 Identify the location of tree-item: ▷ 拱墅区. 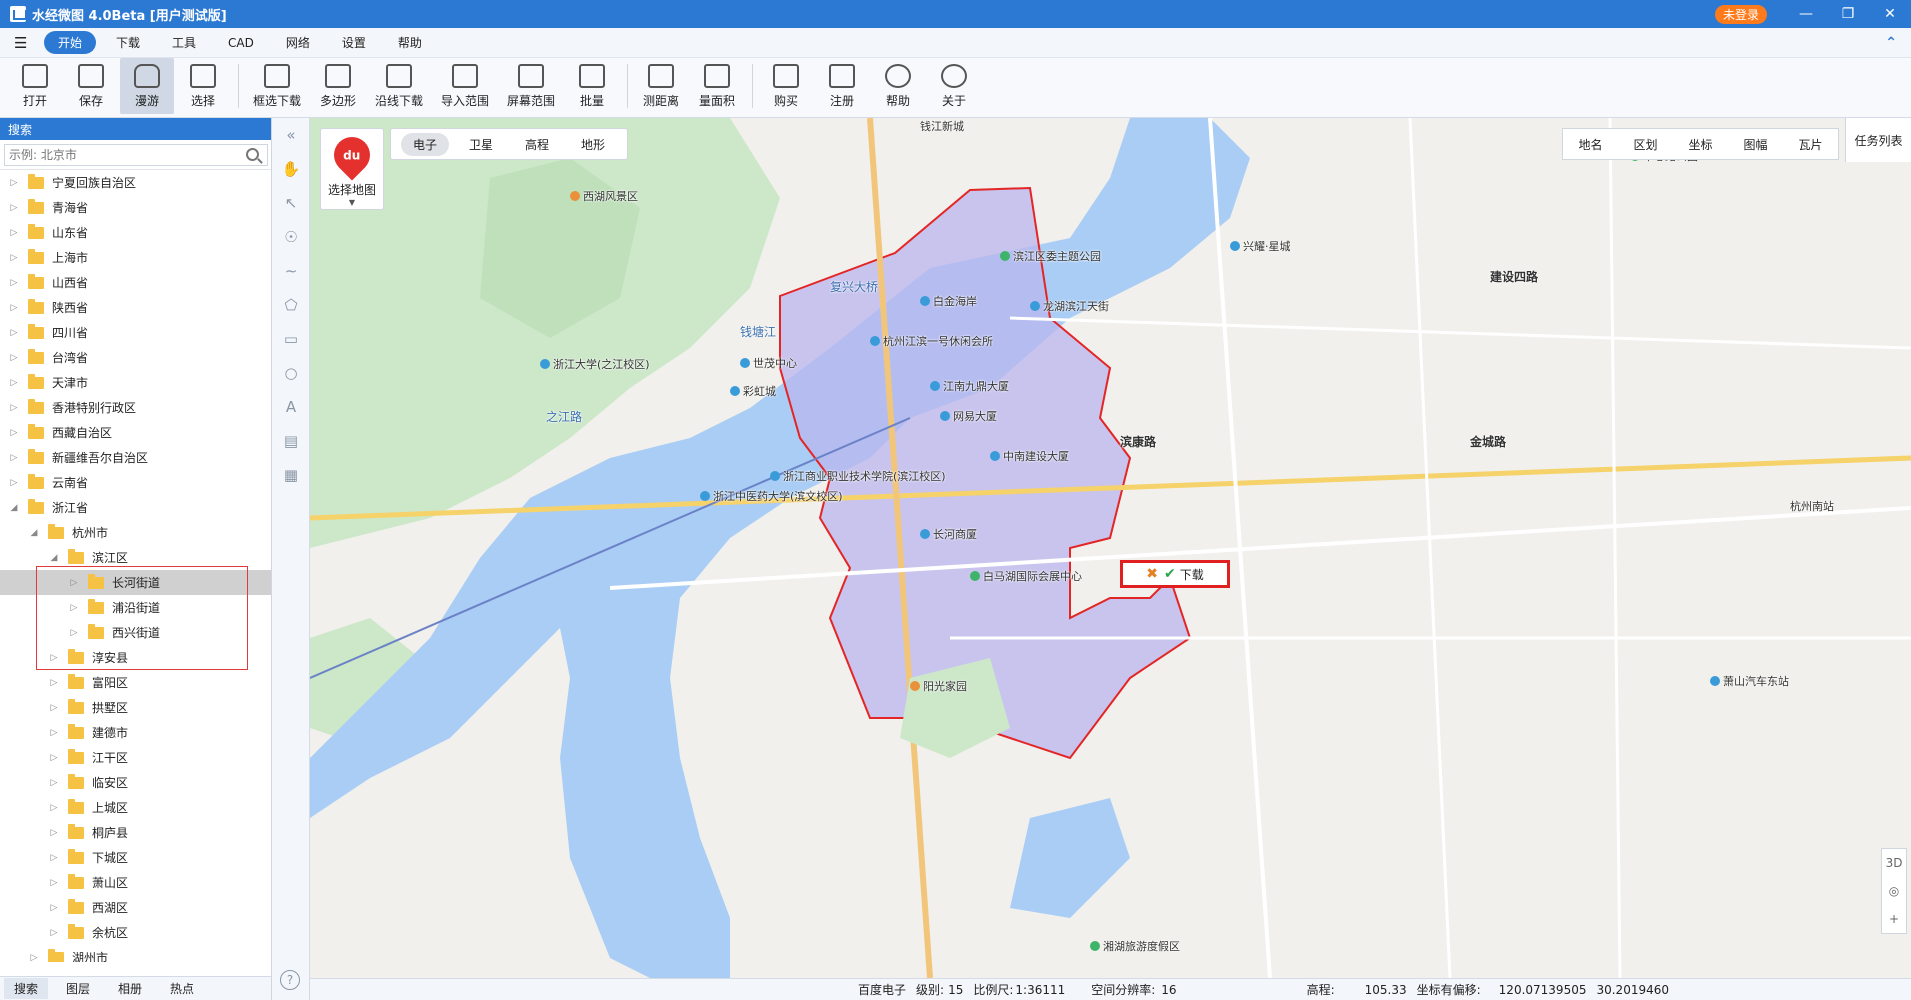
(135, 707).